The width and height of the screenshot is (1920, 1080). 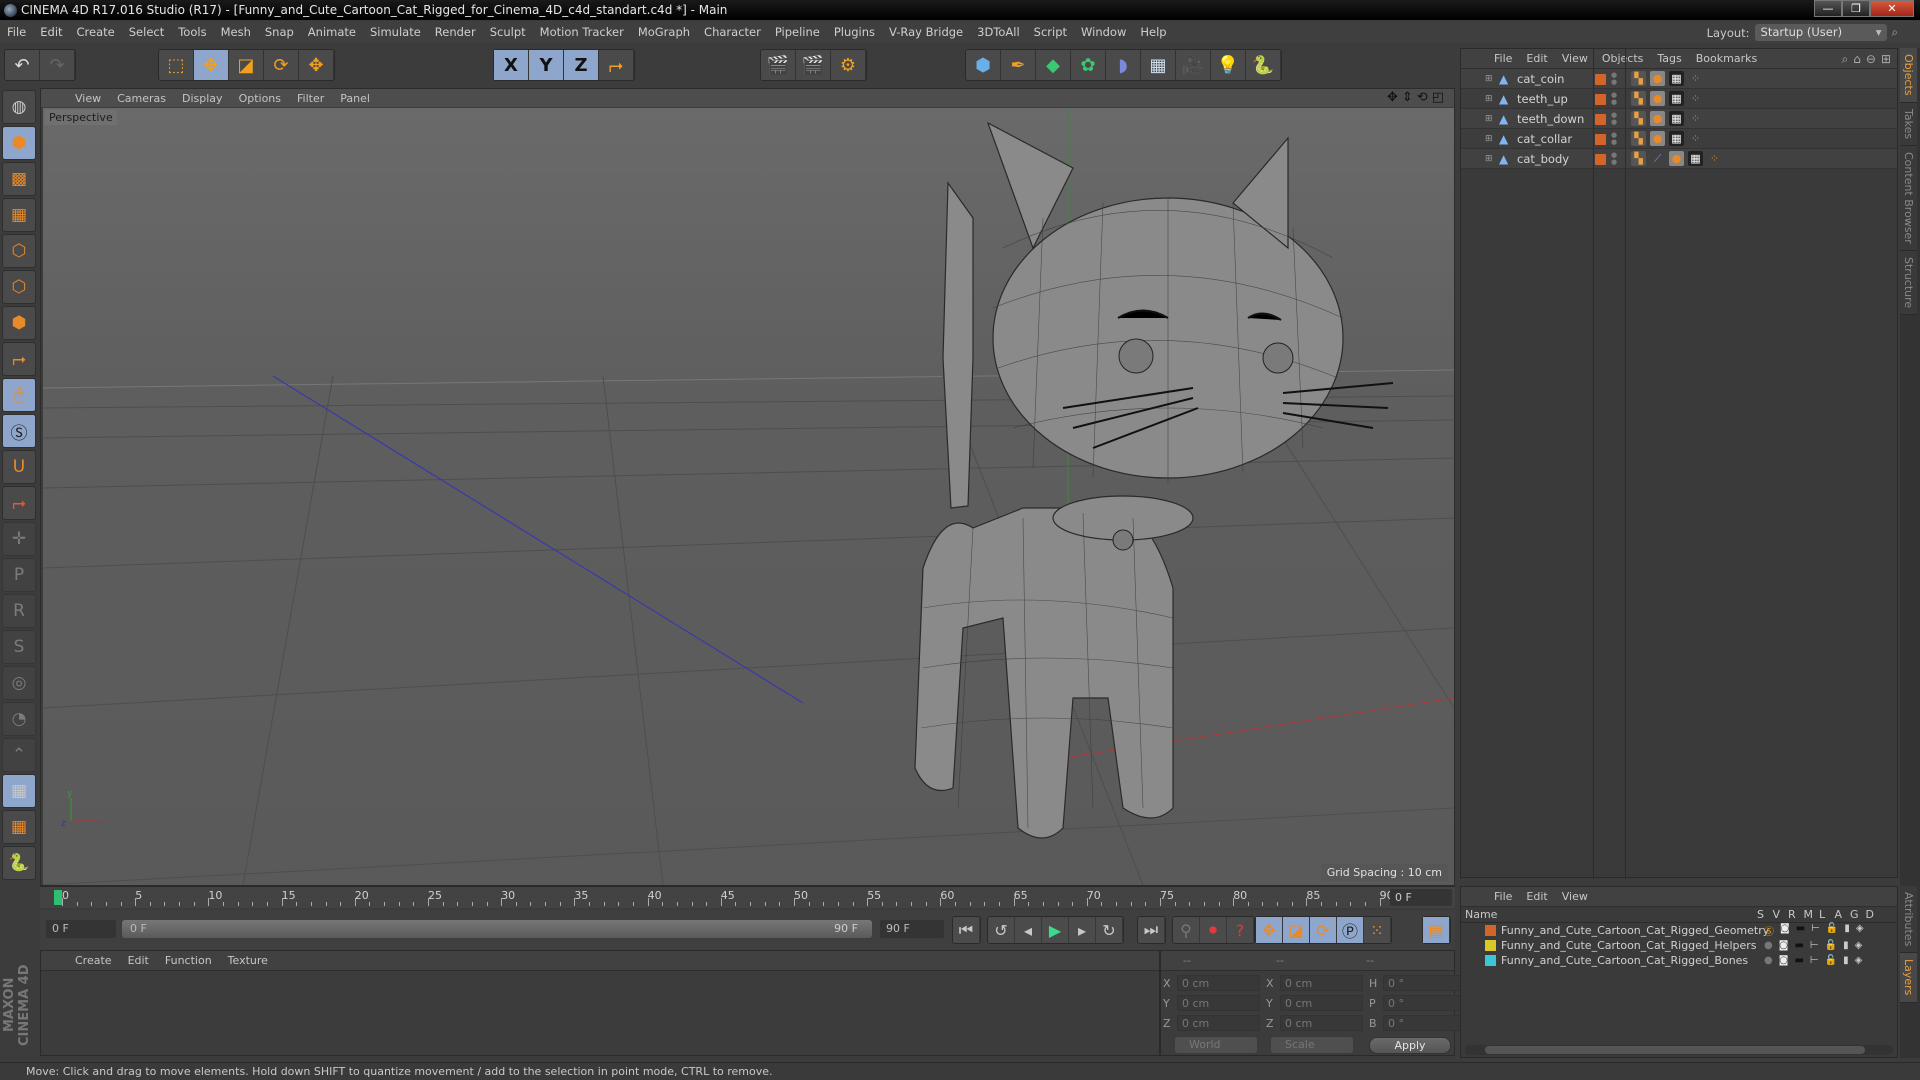 I want to click on scale-icon: ◪, so click(x=246, y=65).